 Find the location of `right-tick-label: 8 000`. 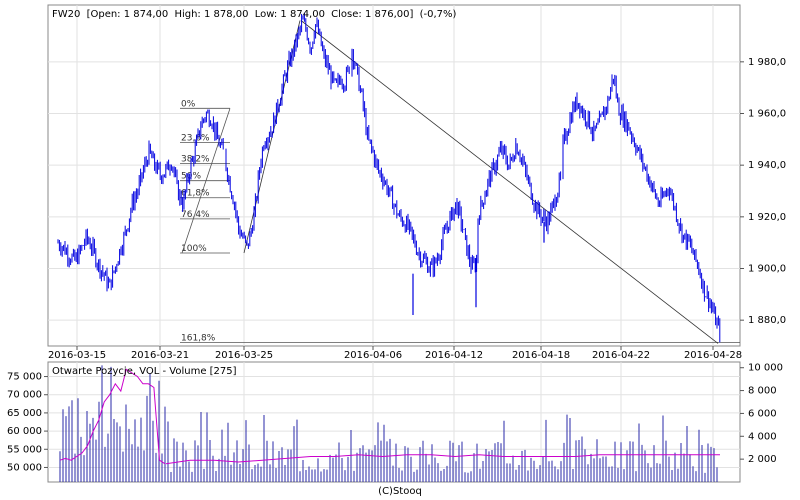

right-tick-label: 8 000 is located at coordinates (762, 391).